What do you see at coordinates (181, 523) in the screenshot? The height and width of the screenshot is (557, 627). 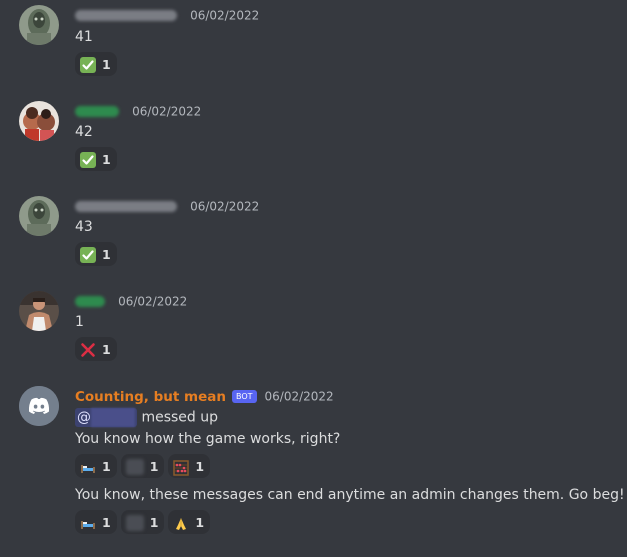 I see `folded-hands-icon` at bounding box center [181, 523].